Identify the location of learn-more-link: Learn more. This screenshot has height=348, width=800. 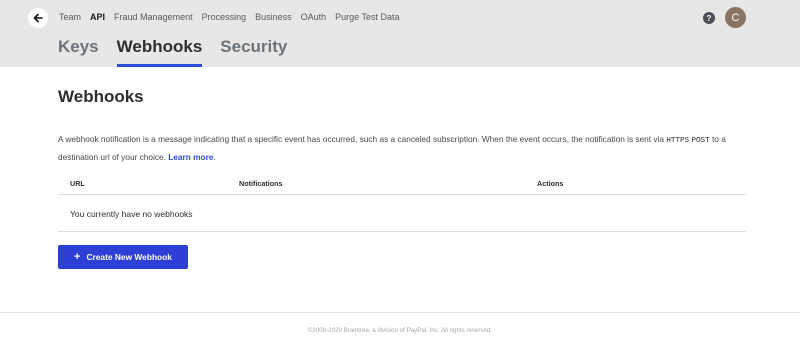
(190, 157).